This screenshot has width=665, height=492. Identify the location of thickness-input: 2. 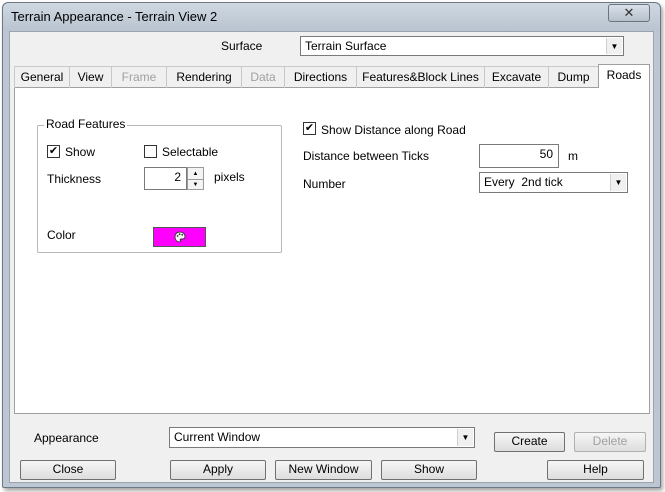
(165, 178).